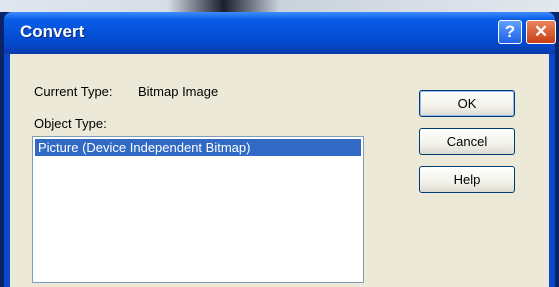  Describe the element at coordinates (52, 31) in the screenshot. I see `window-title: Convert` at that location.